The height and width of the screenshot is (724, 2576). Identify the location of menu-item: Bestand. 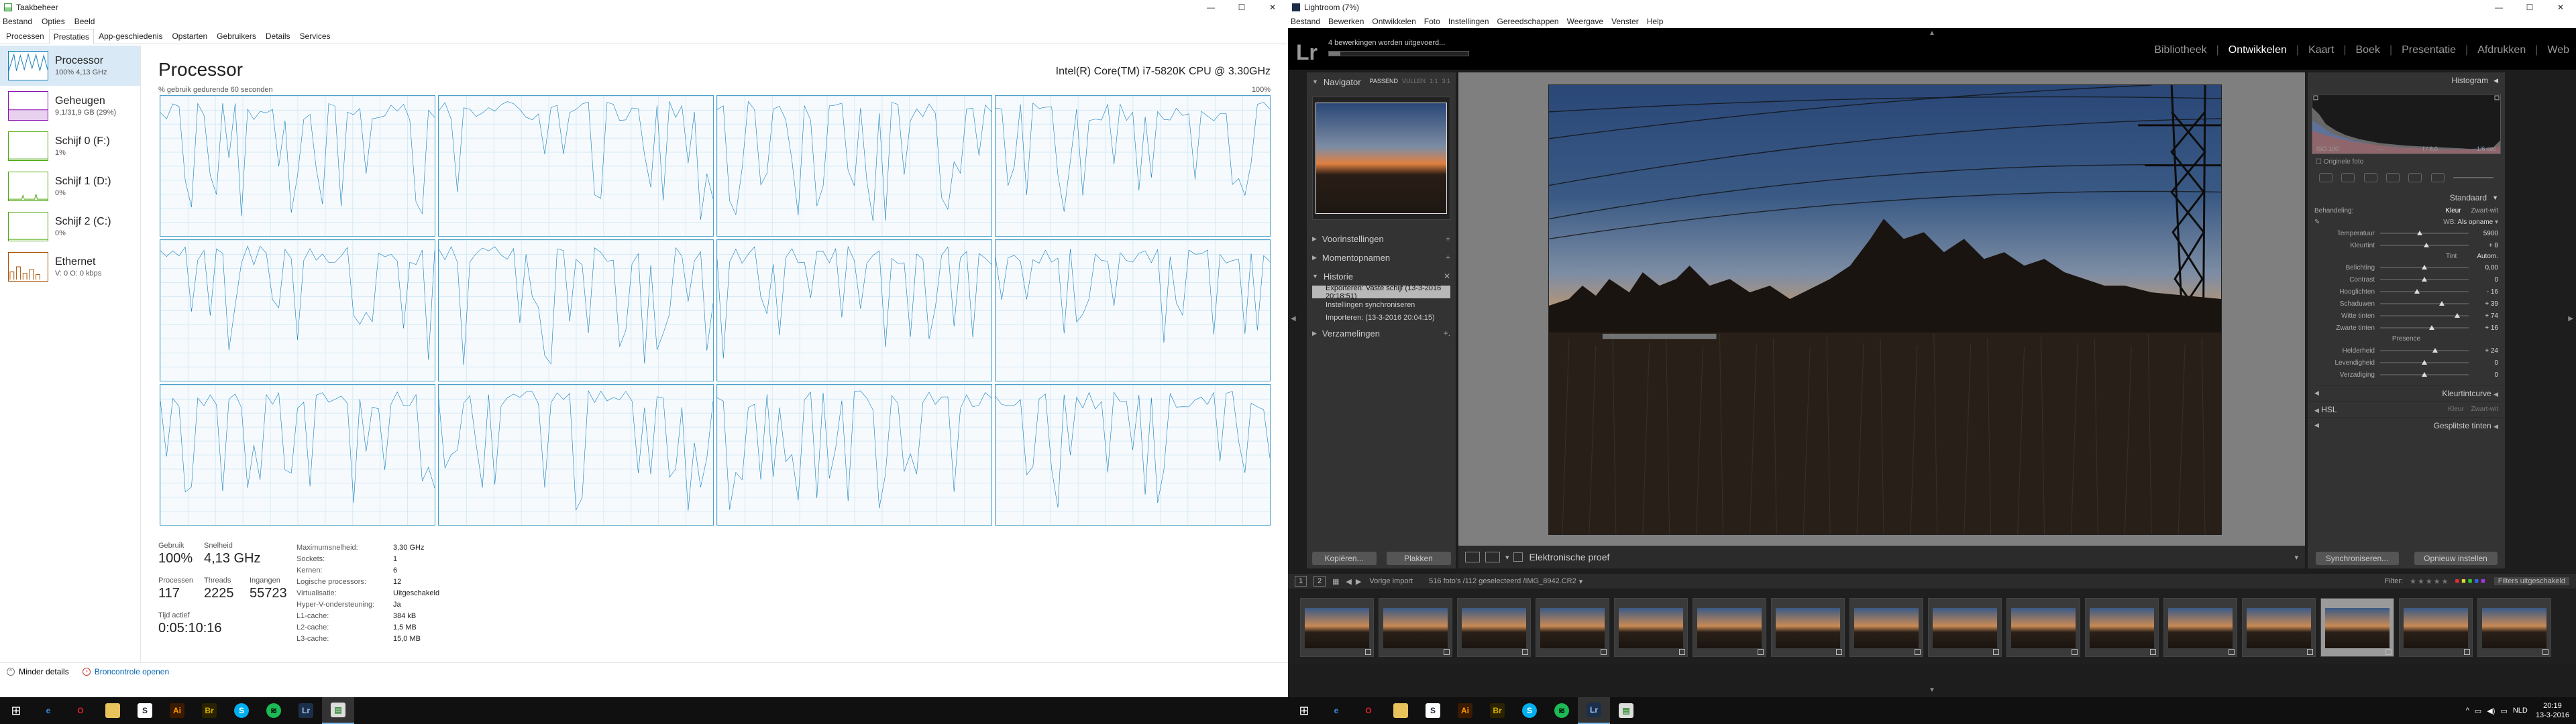
(1305, 21).